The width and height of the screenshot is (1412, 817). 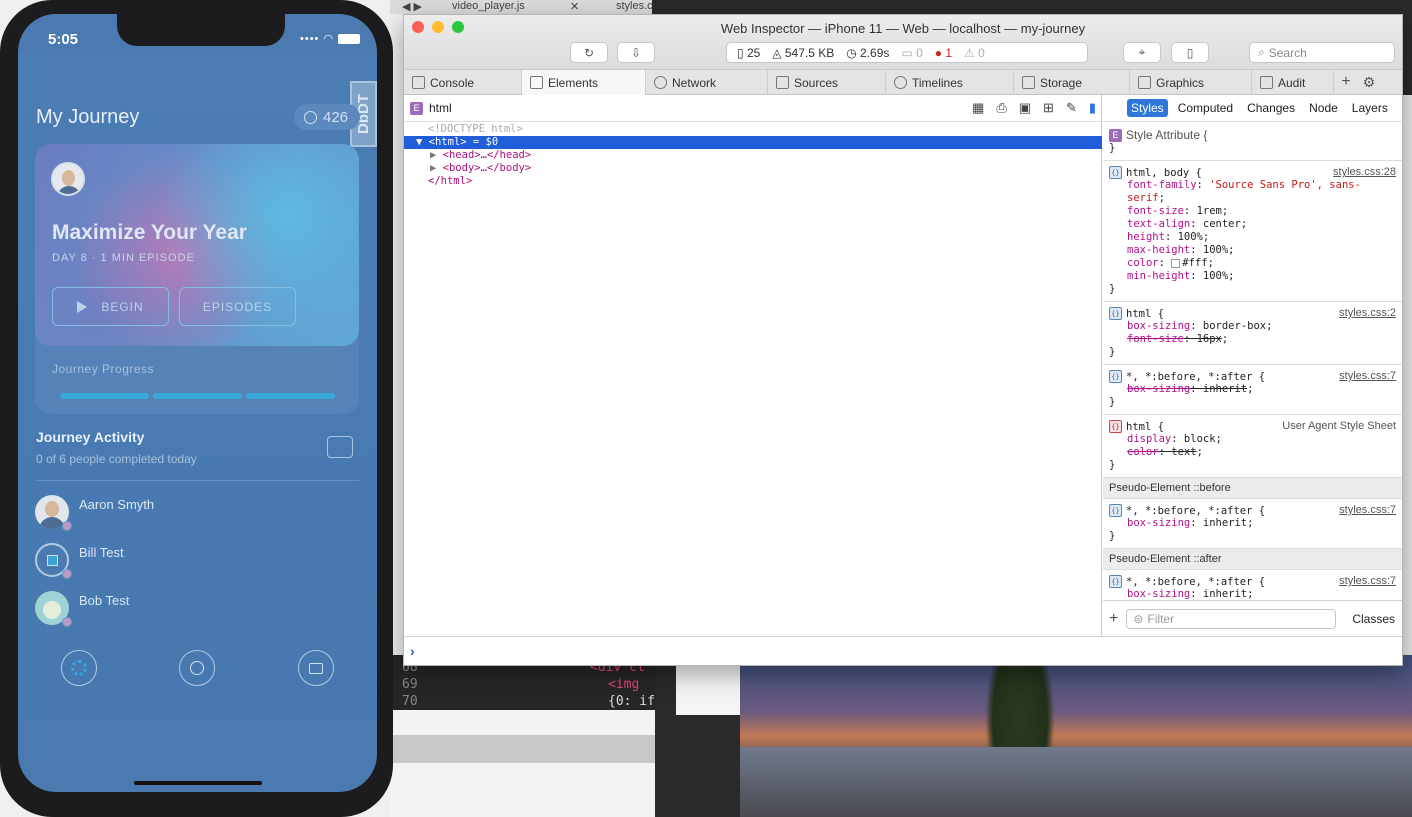 What do you see at coordinates (753, 129) in the screenshot?
I see `dom-node-doctype: <!DOCTYPE html>` at bounding box center [753, 129].